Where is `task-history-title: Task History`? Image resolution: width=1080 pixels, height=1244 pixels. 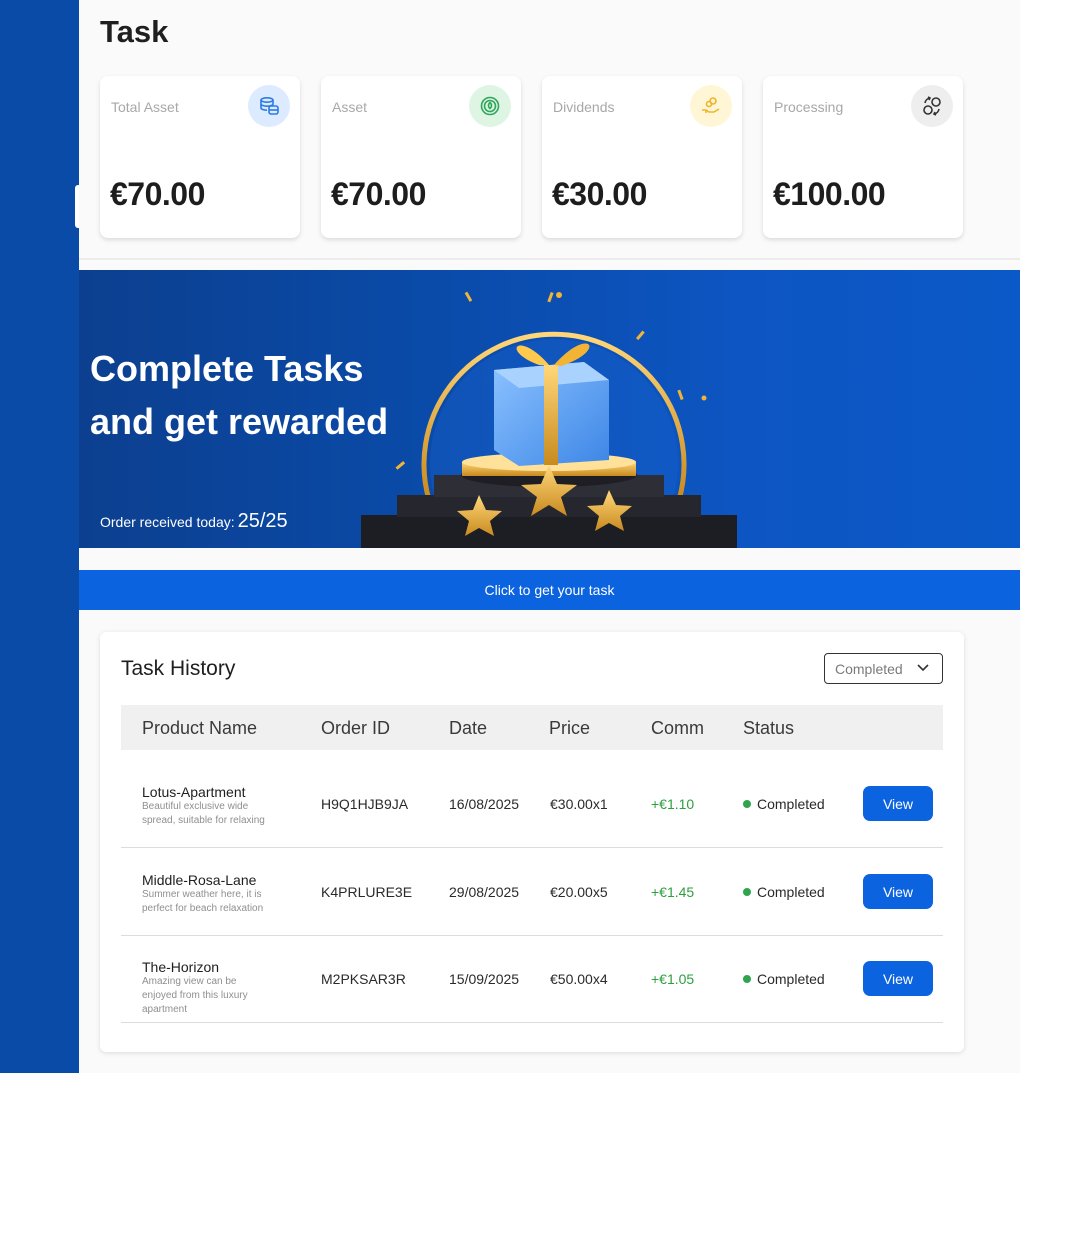 task-history-title: Task History is located at coordinates (178, 668).